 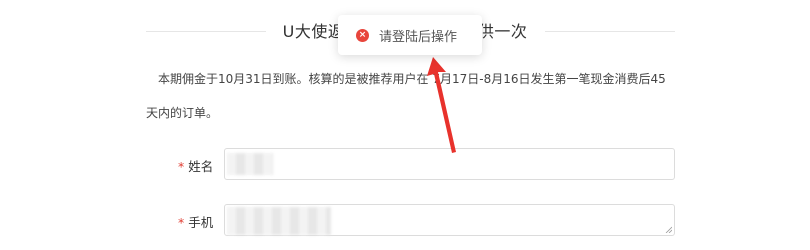 I want to click on resize-handle-icon, so click(x=668, y=229).